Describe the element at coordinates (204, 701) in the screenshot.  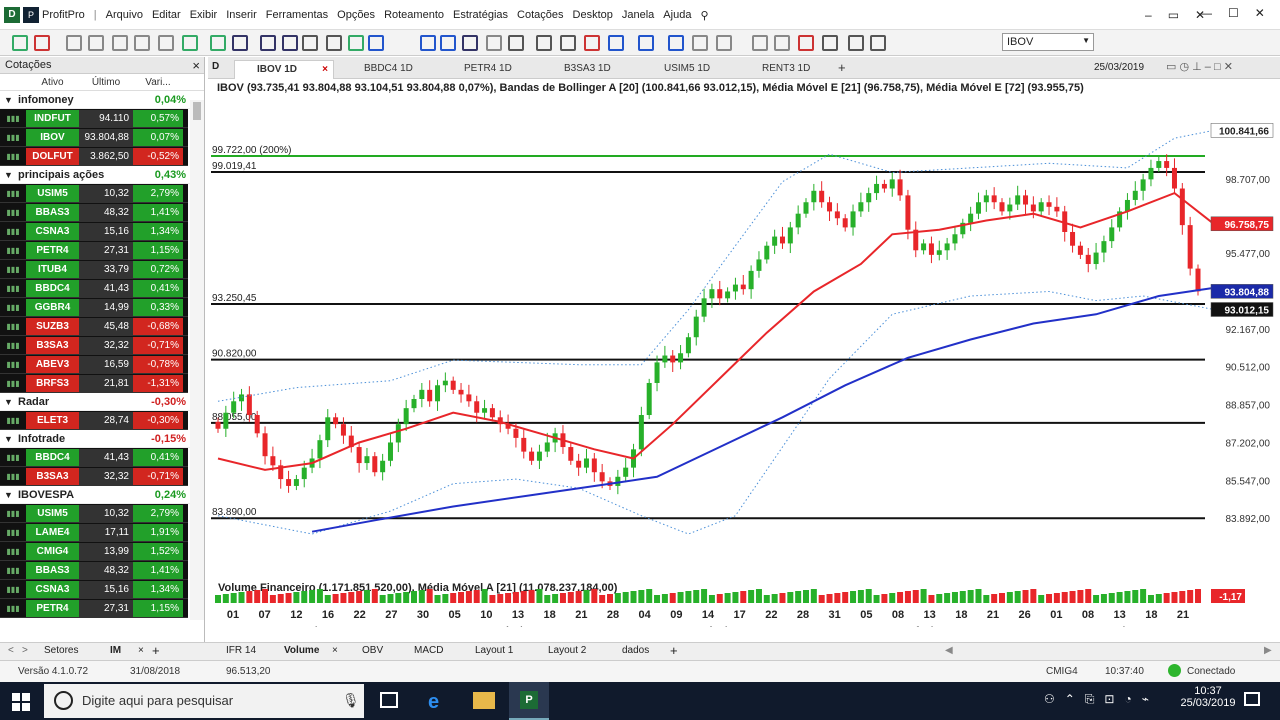
I see `taskbar-search: Digite aqui para pesquisar 🎙` at that location.